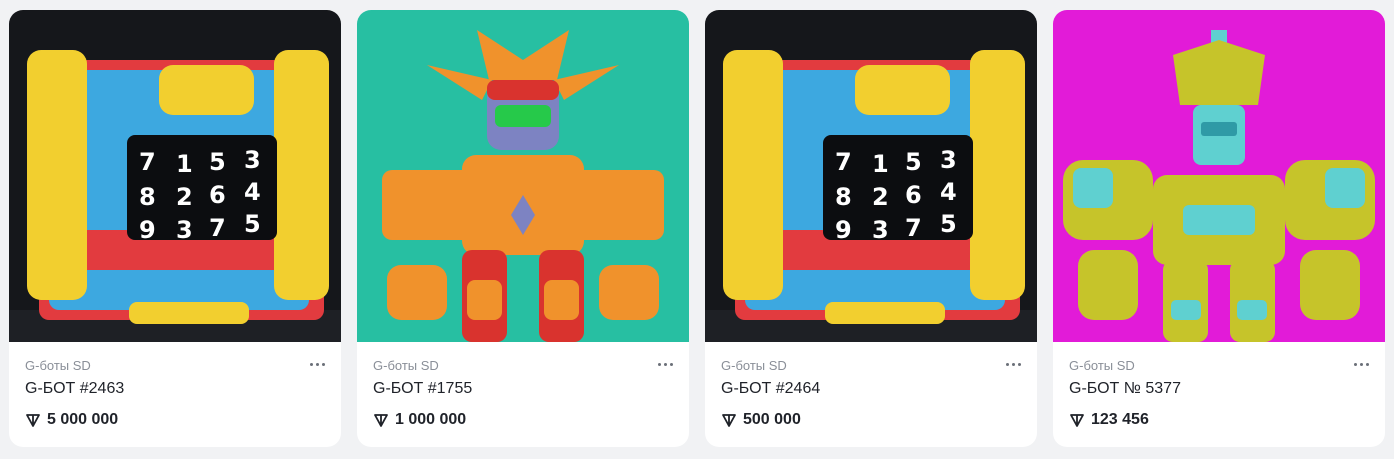  What do you see at coordinates (175, 389) in the screenshot?
I see `nft-title: G-БОТ #2463` at bounding box center [175, 389].